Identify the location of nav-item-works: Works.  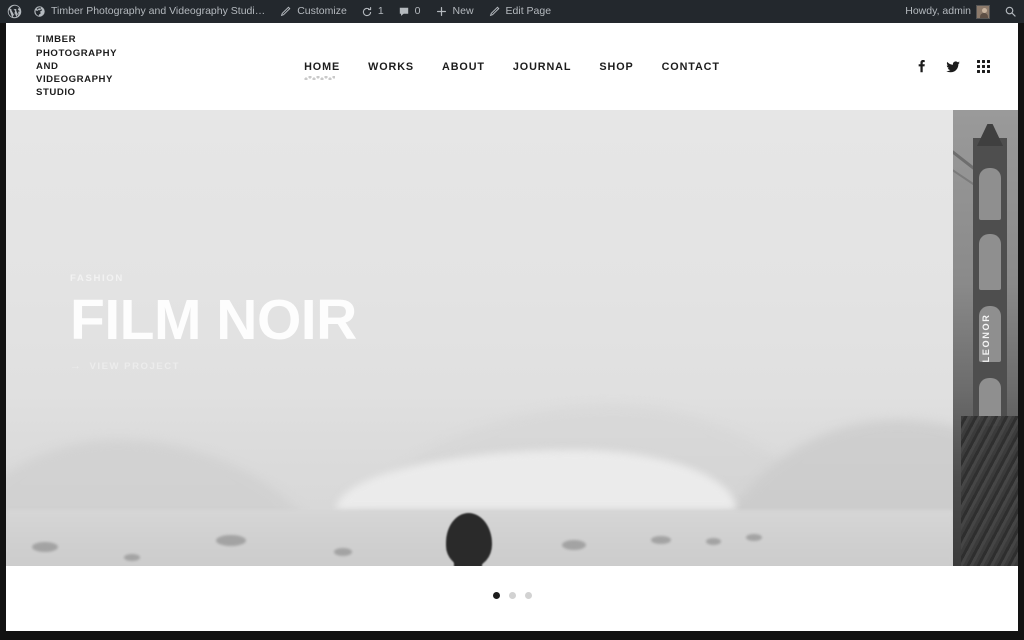
(391, 67).